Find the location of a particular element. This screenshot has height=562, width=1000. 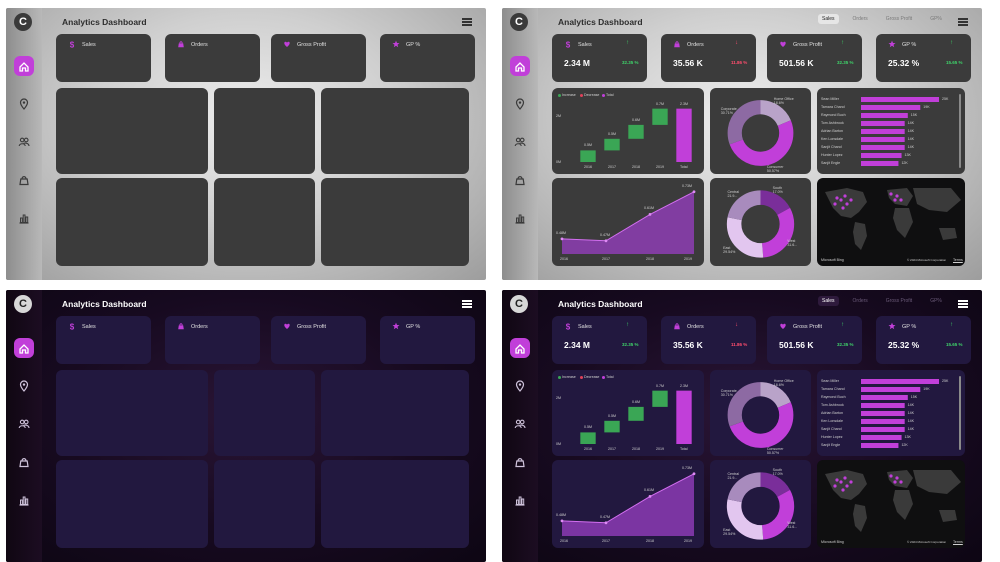

kpi-card-sales: $ Sales 2.34 M 32.35 % ↑ is located at coordinates (599, 58).